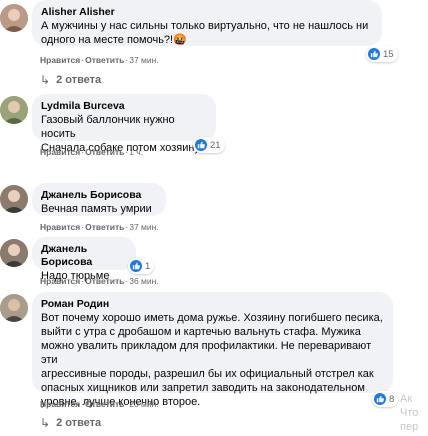 The image size is (428, 436). Describe the element at coordinates (180, 40) in the screenshot. I see `angry-emoji: 🤬` at that location.